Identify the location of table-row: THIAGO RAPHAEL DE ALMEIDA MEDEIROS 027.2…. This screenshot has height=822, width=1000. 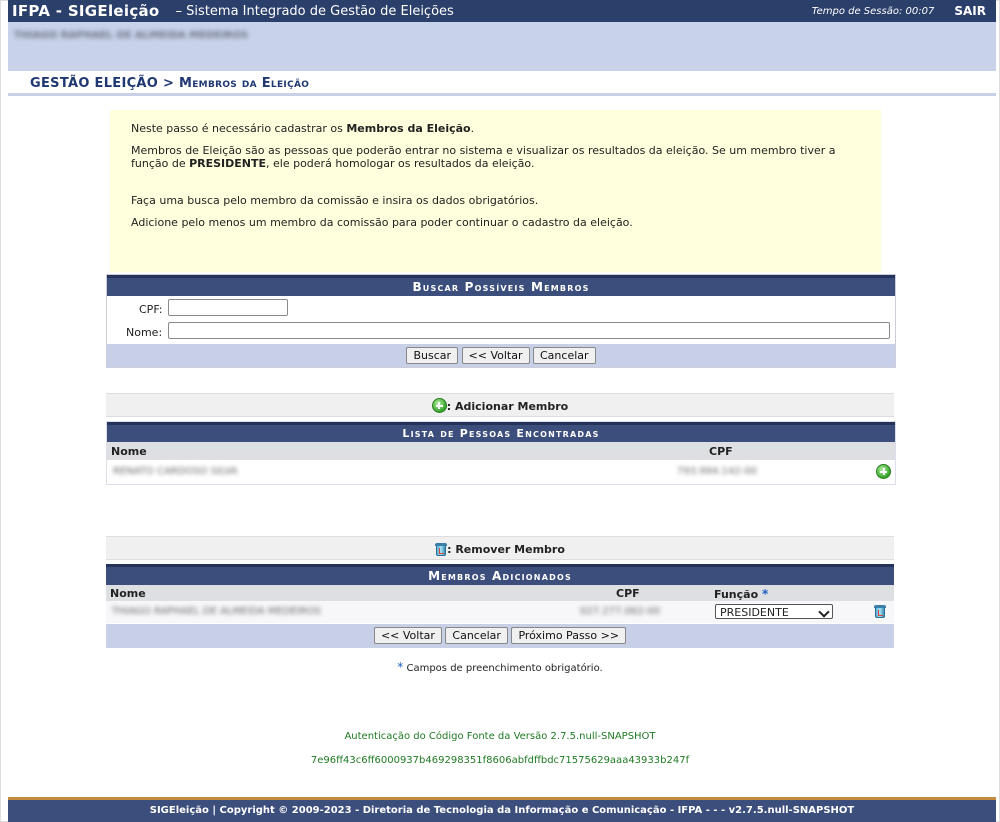
(500, 612).